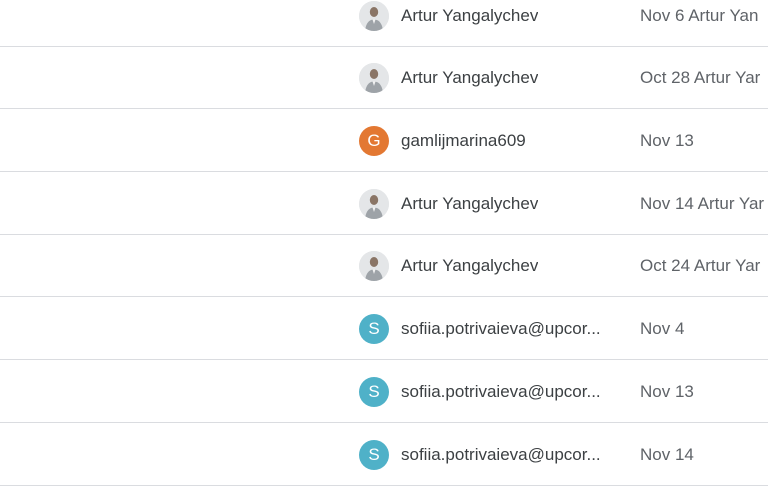 Image resolution: width=768 pixels, height=501 pixels. I want to click on file-row: S sofiia.potrivaieva@upcor... Nov 4, so click(384, 329).